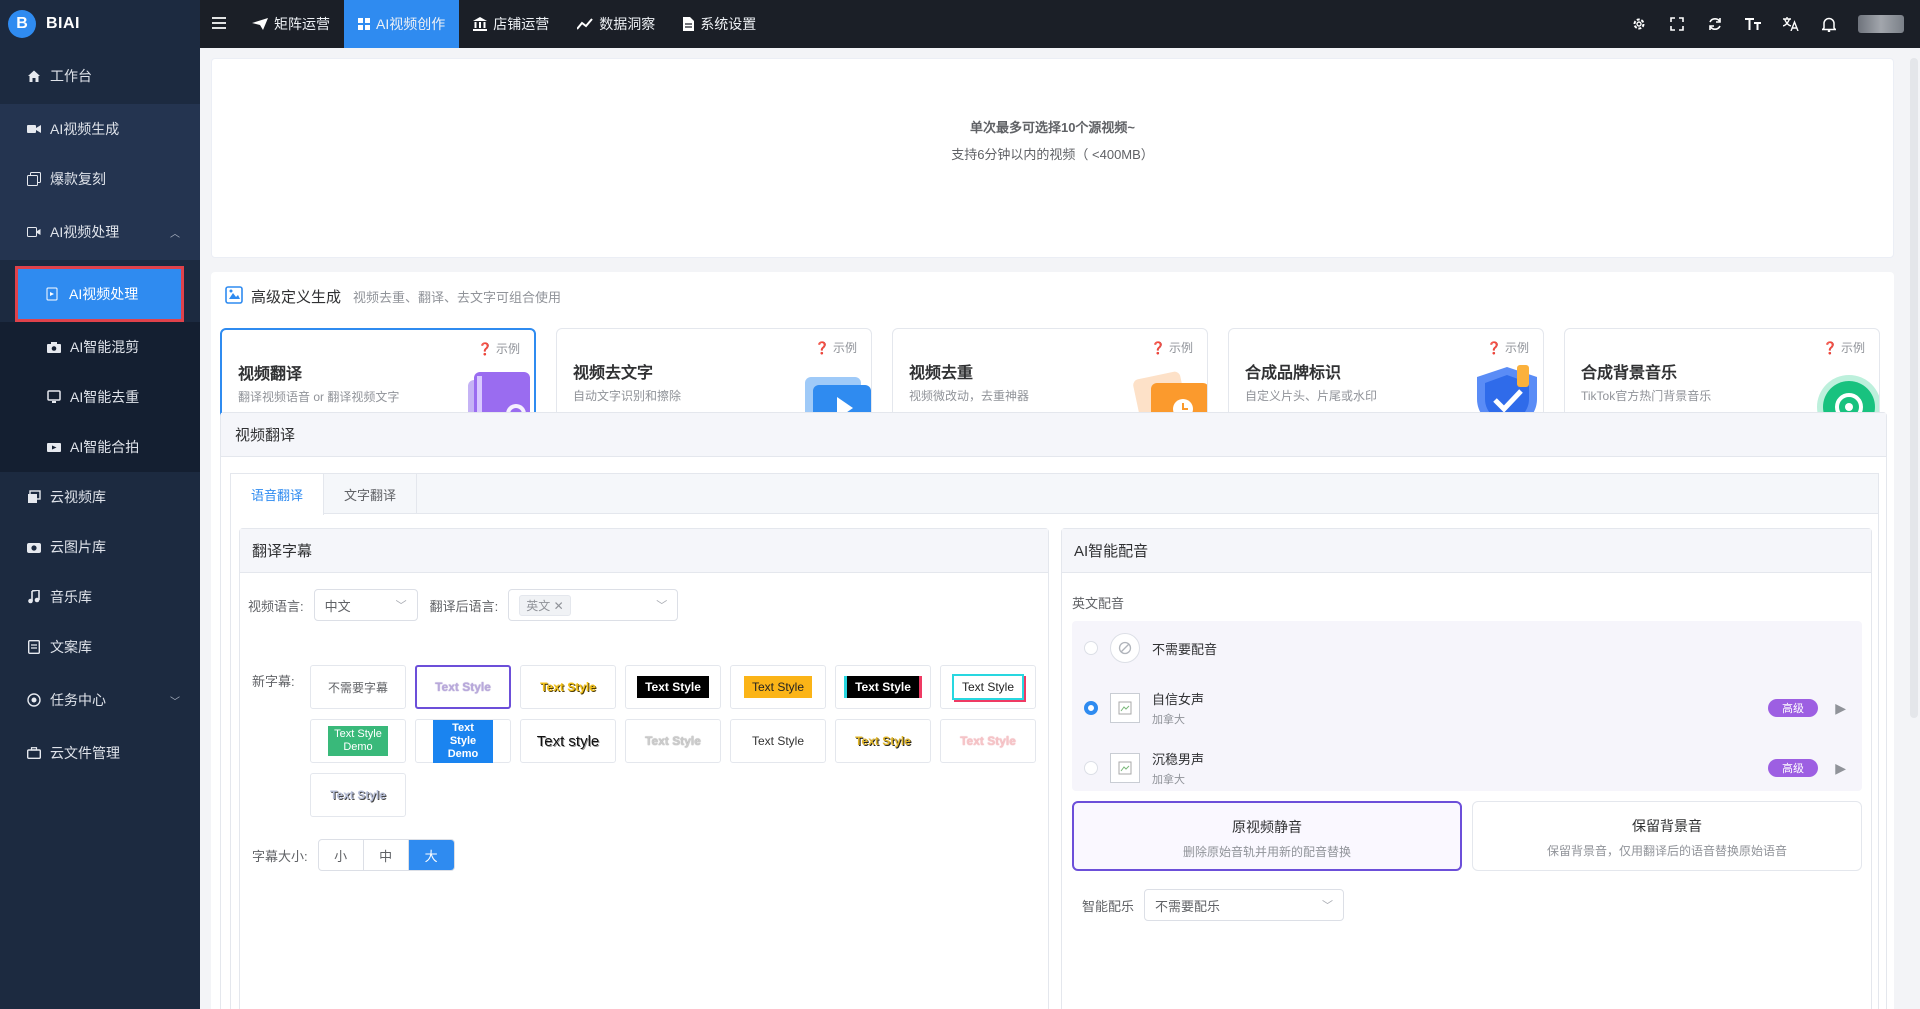  What do you see at coordinates (1666, 851) in the screenshot?
I see `option-desc: 保留背景音，仅用翻译后的语音替换原始语音` at bounding box center [1666, 851].